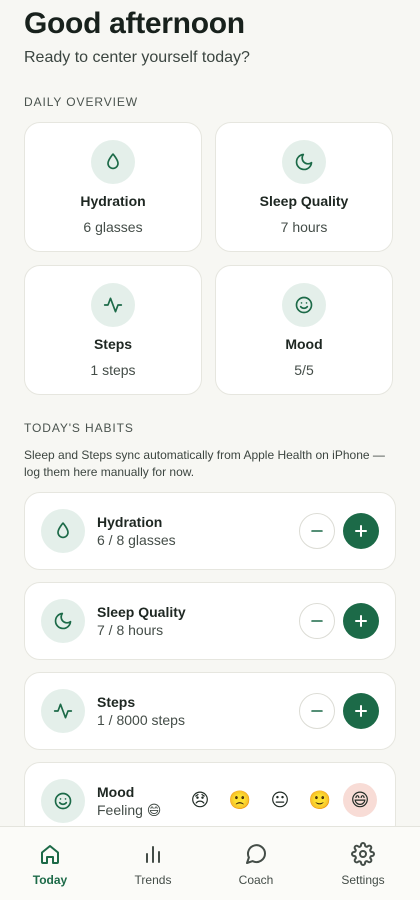  Describe the element at coordinates (50, 854) in the screenshot. I see `home-icon` at that location.